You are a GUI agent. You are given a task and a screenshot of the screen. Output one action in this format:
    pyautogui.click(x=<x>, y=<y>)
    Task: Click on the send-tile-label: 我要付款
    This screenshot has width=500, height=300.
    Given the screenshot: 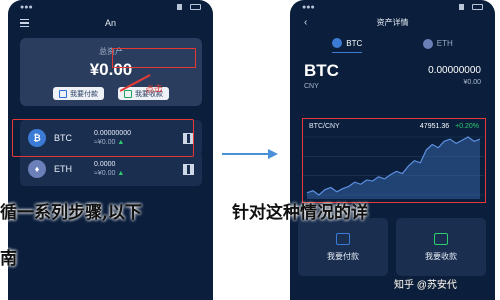 What is the action you would take?
    pyautogui.click(x=343, y=256)
    